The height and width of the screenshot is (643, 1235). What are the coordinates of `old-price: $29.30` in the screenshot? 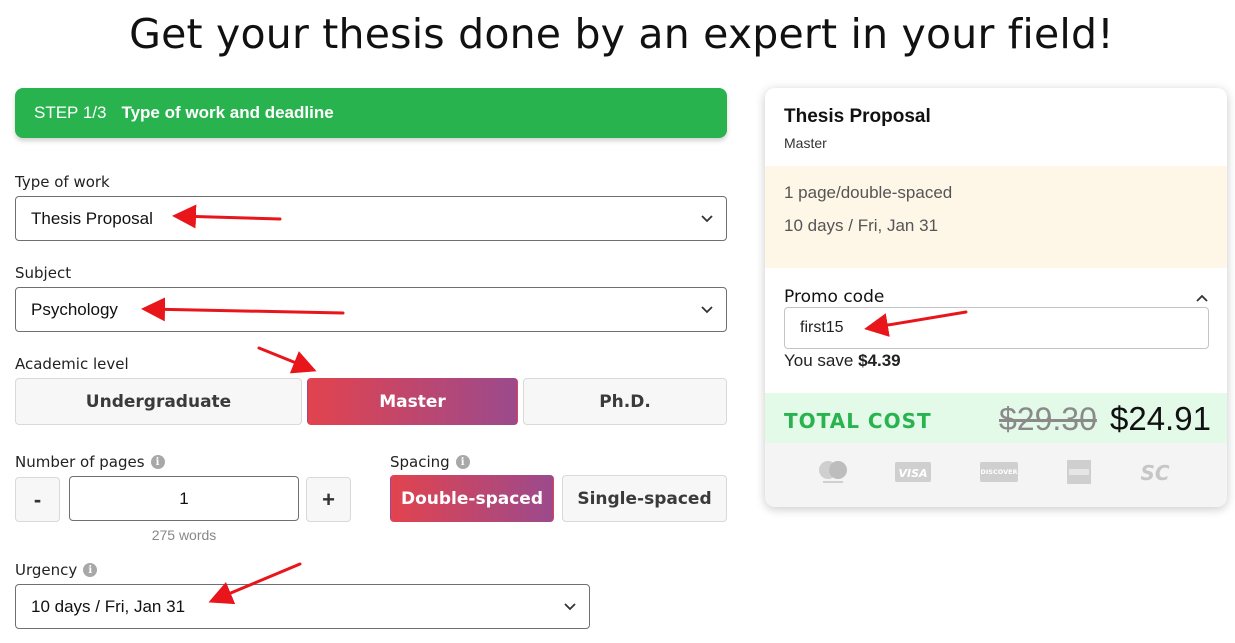 It's located at (1048, 419).